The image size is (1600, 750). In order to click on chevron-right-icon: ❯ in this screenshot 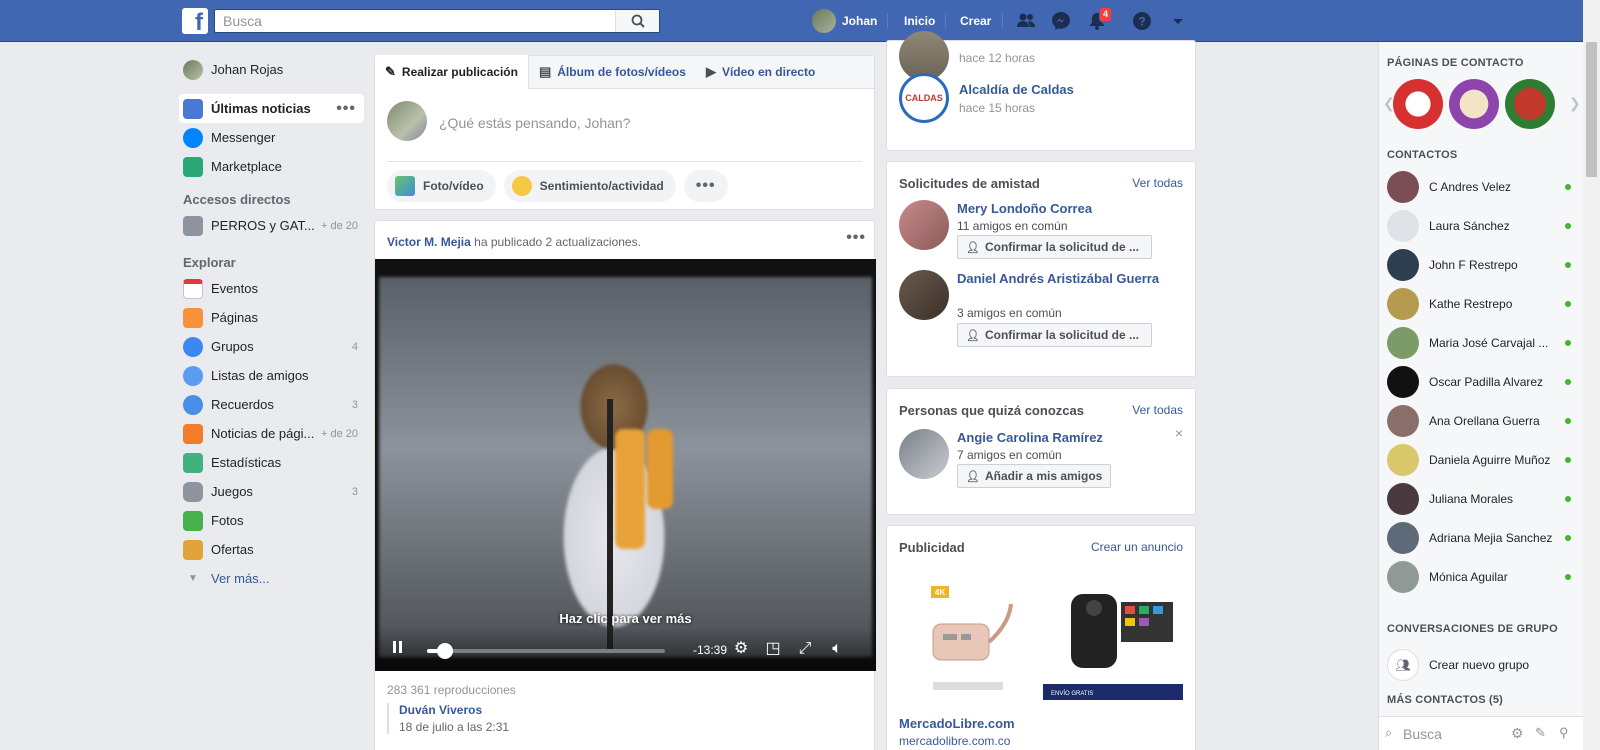, I will do `click(1575, 103)`.